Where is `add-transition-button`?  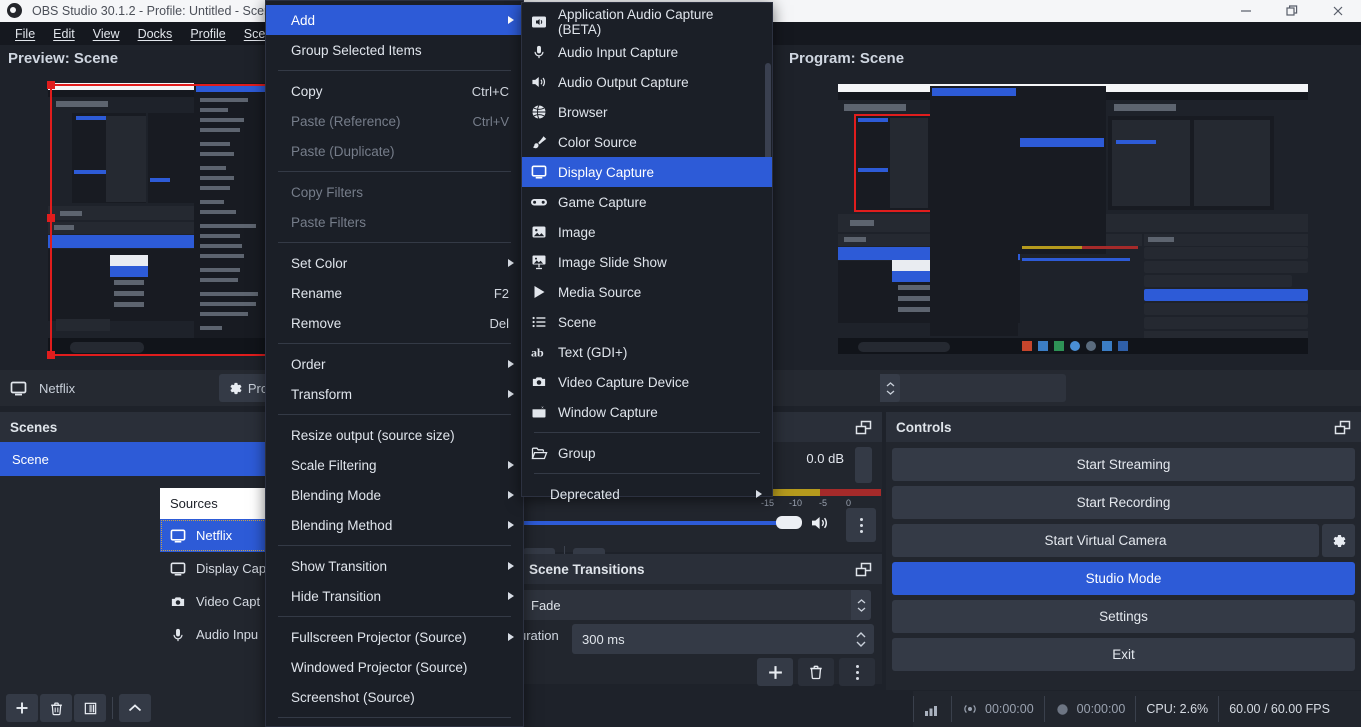
add-transition-button is located at coordinates (775, 672).